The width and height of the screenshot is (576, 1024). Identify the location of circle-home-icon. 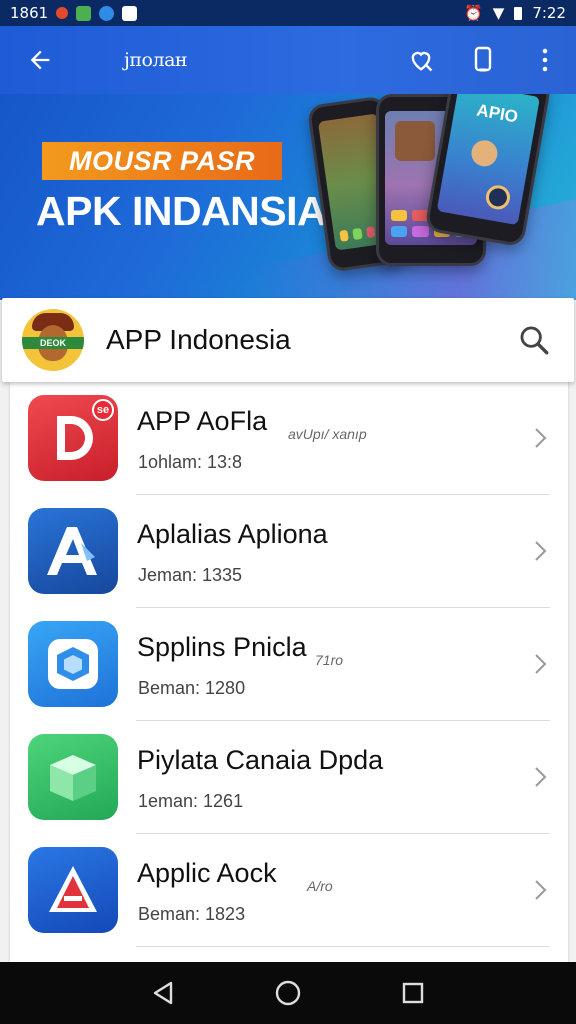
(288, 993).